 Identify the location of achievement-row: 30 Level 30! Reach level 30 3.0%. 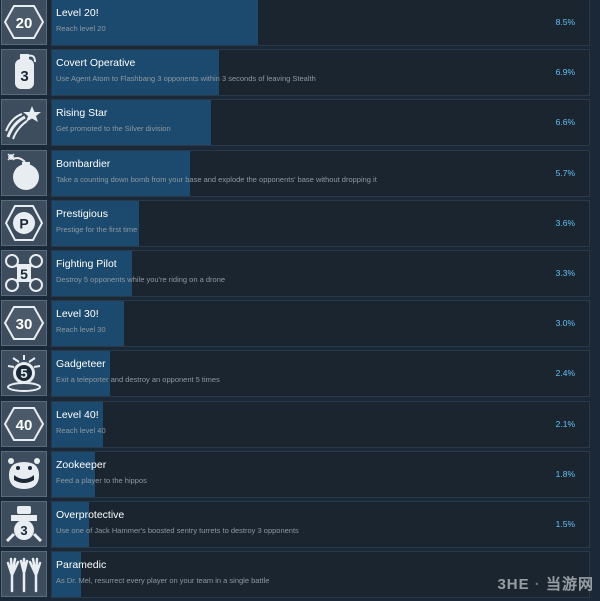
(300, 324).